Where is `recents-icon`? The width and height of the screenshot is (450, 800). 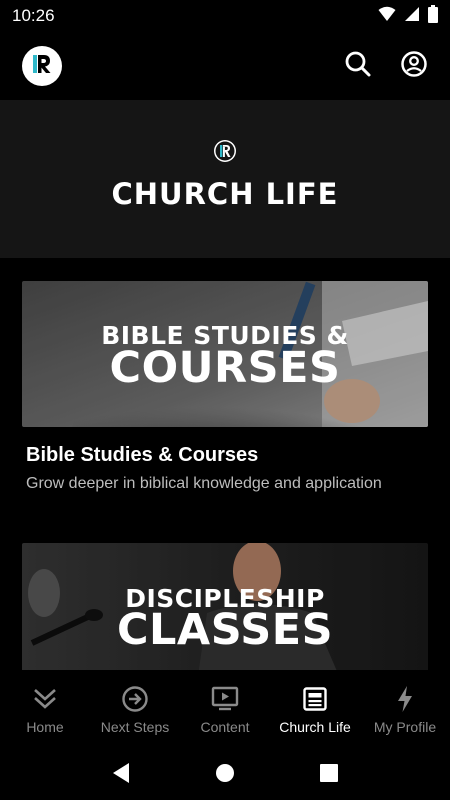 recents-icon is located at coordinates (329, 775).